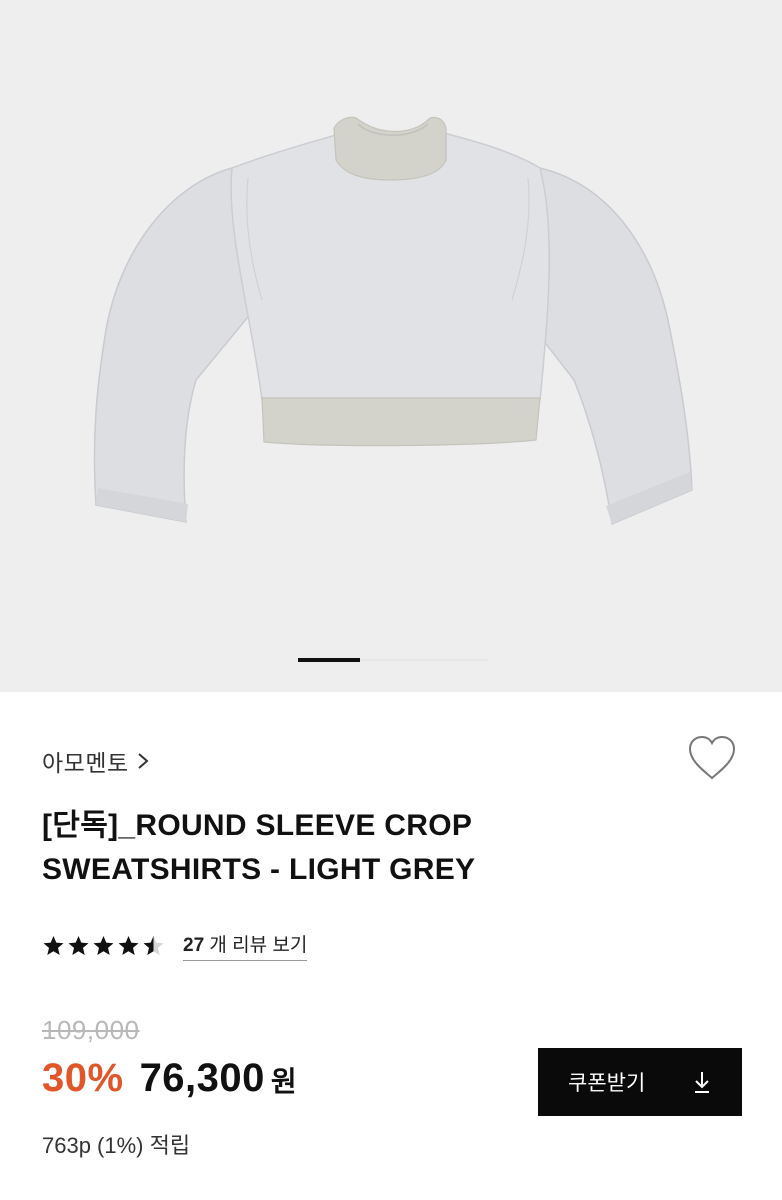 This screenshot has height=1200, width=782. Describe the element at coordinates (283, 1081) in the screenshot. I see `currency-unit: 원` at that location.